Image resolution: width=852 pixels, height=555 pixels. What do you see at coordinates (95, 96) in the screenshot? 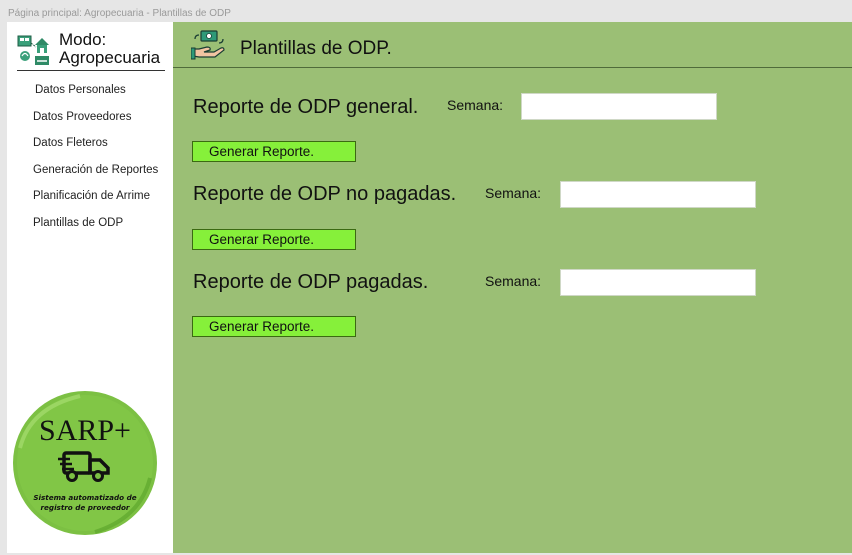
I see `sidebar-item-datos-personales: Datos Personales` at bounding box center [95, 96].